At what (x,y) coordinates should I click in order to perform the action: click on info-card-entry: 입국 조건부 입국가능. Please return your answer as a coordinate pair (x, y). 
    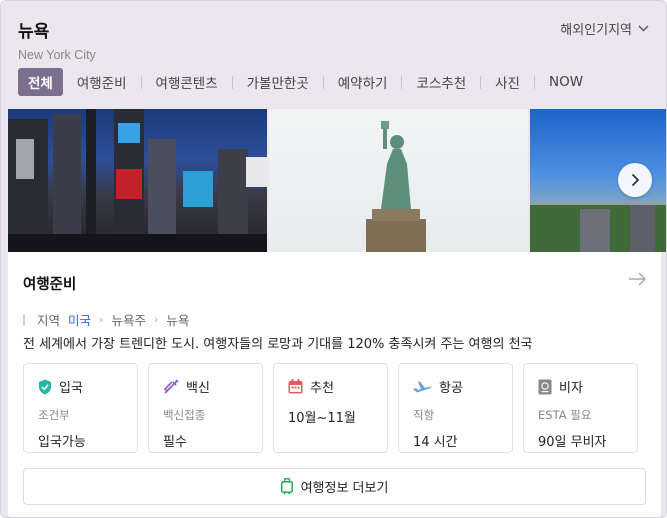
    Looking at the image, I should click on (80, 408).